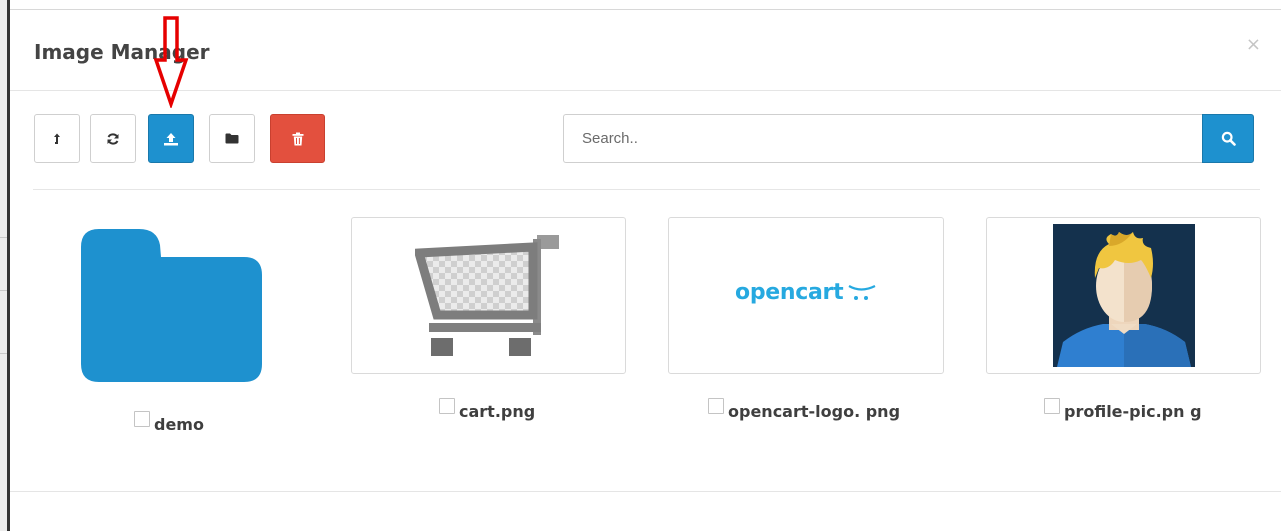  I want to click on file-name: cart.png, so click(497, 411).